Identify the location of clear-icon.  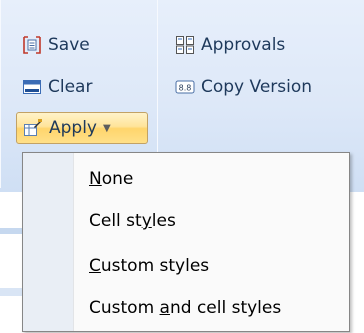
(32, 87).